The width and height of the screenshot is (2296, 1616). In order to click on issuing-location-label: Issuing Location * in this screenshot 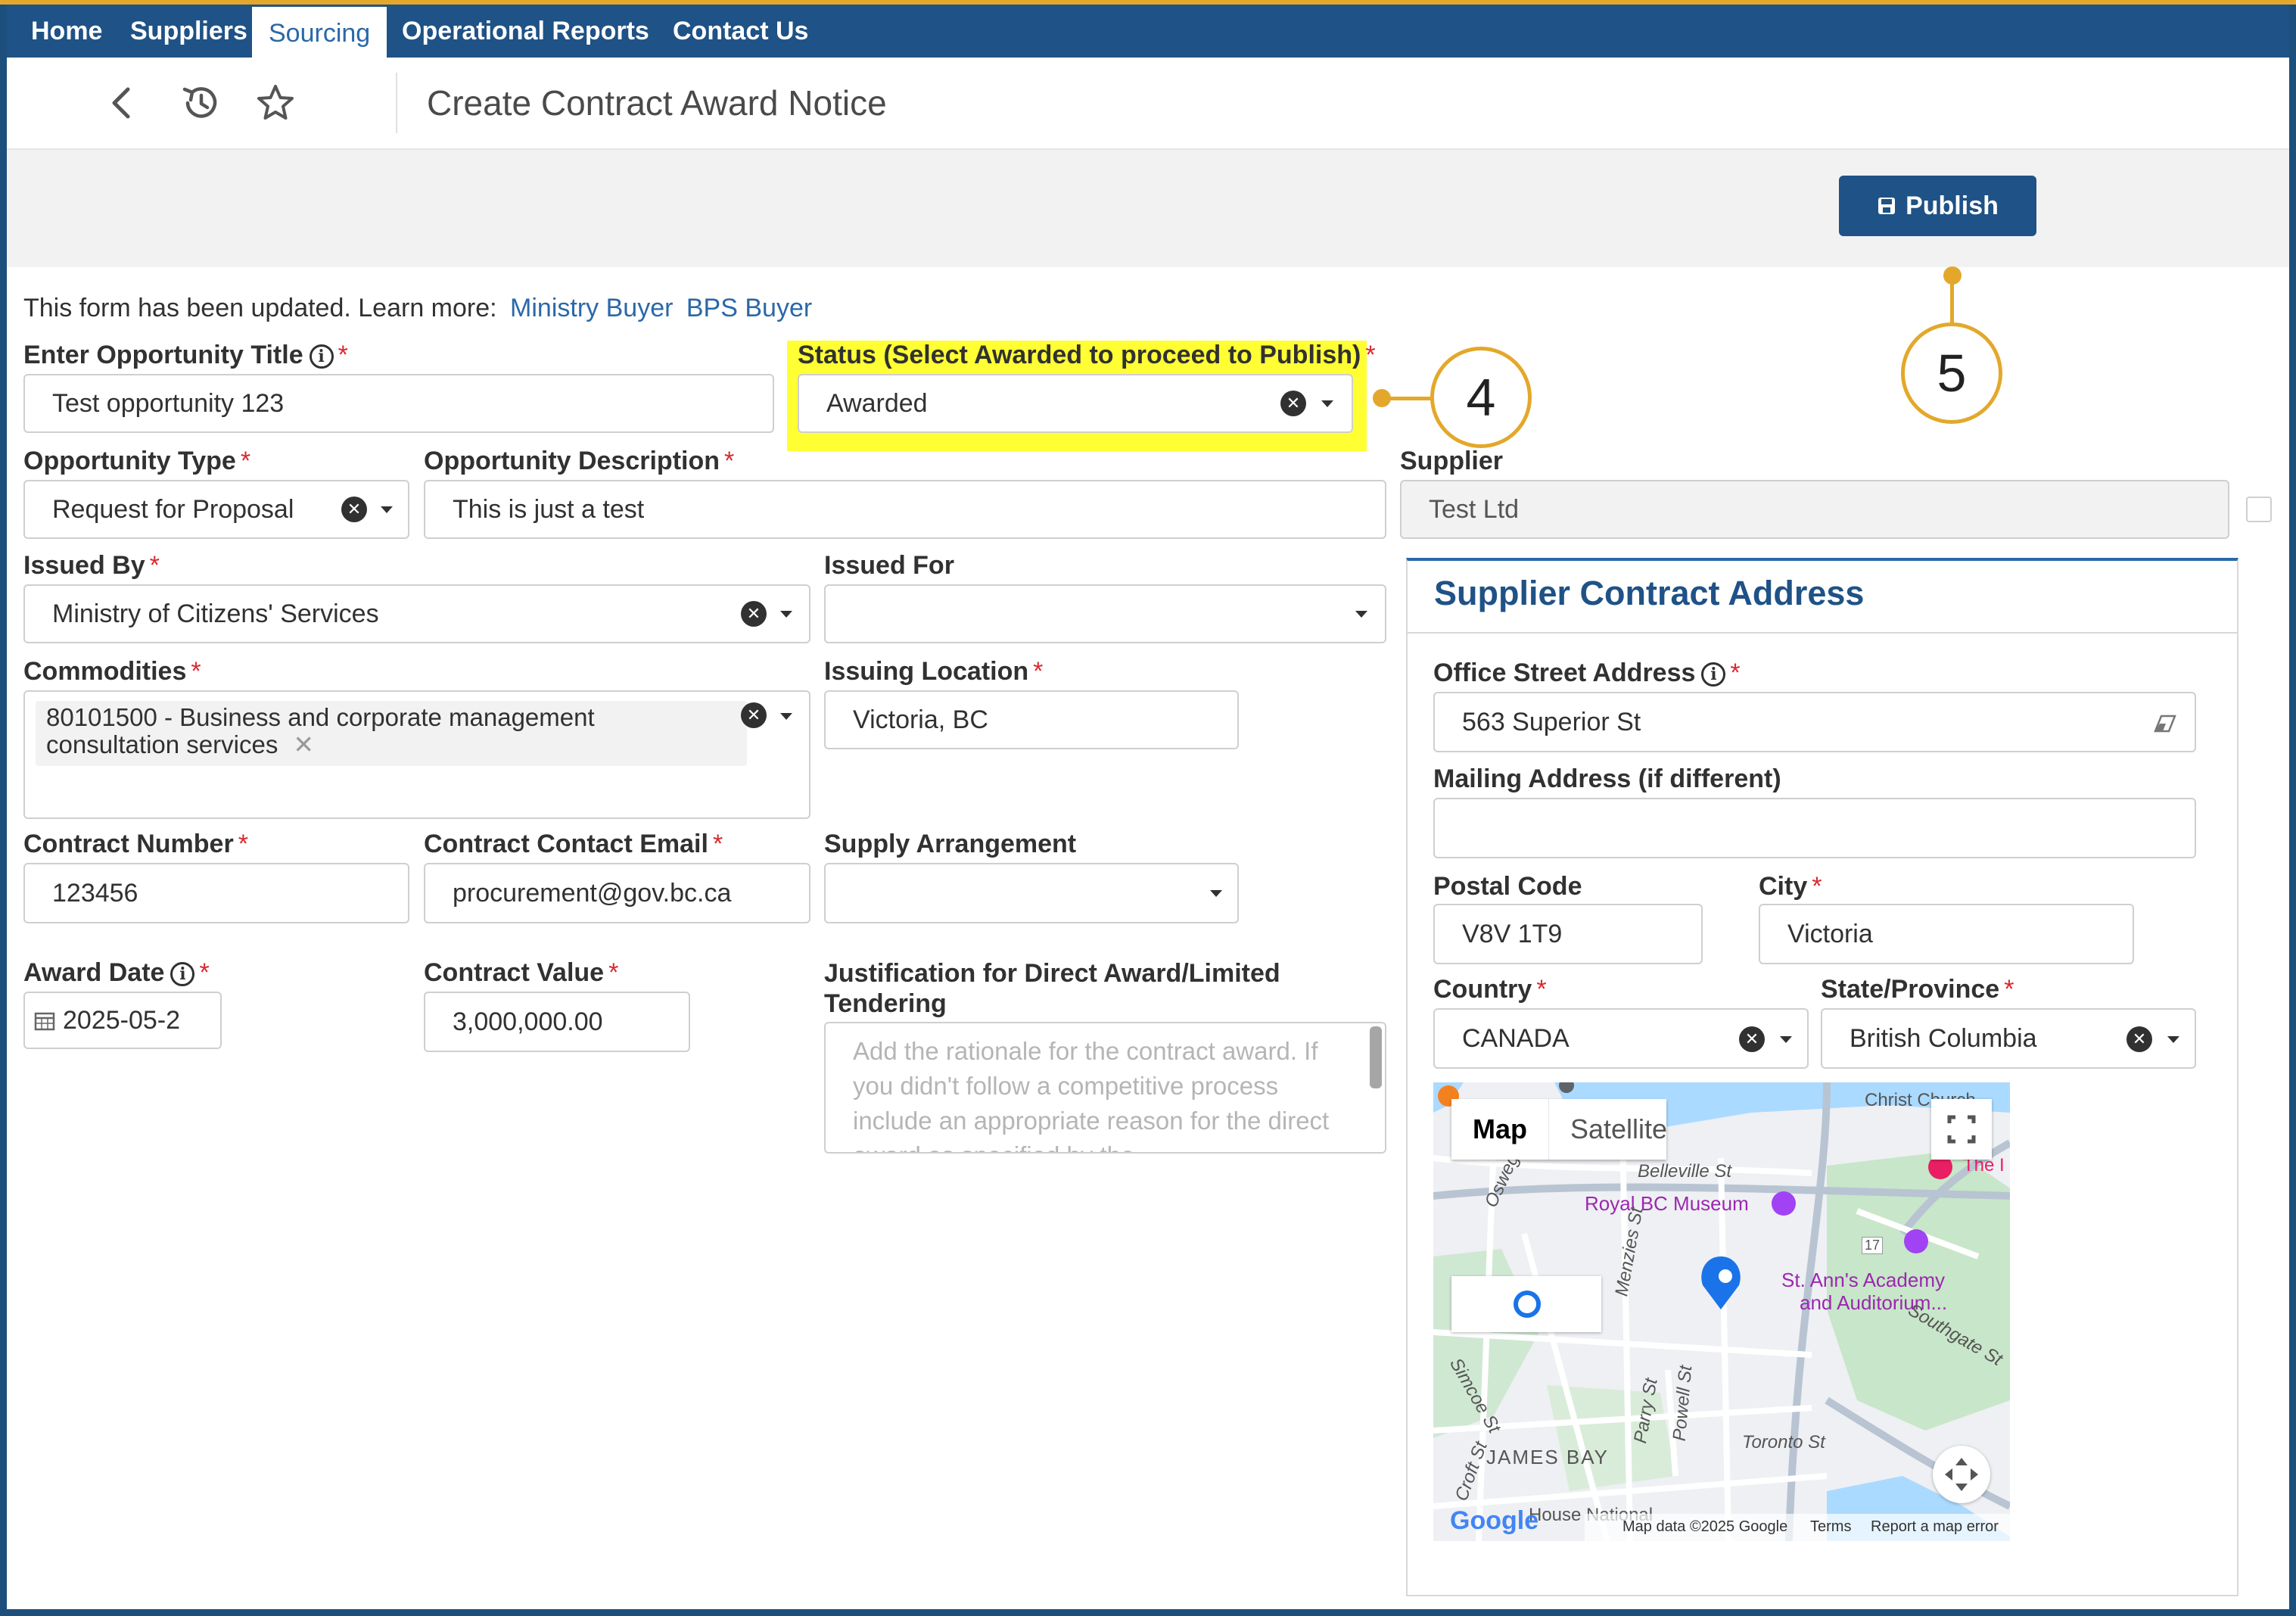, I will do `click(934, 671)`.